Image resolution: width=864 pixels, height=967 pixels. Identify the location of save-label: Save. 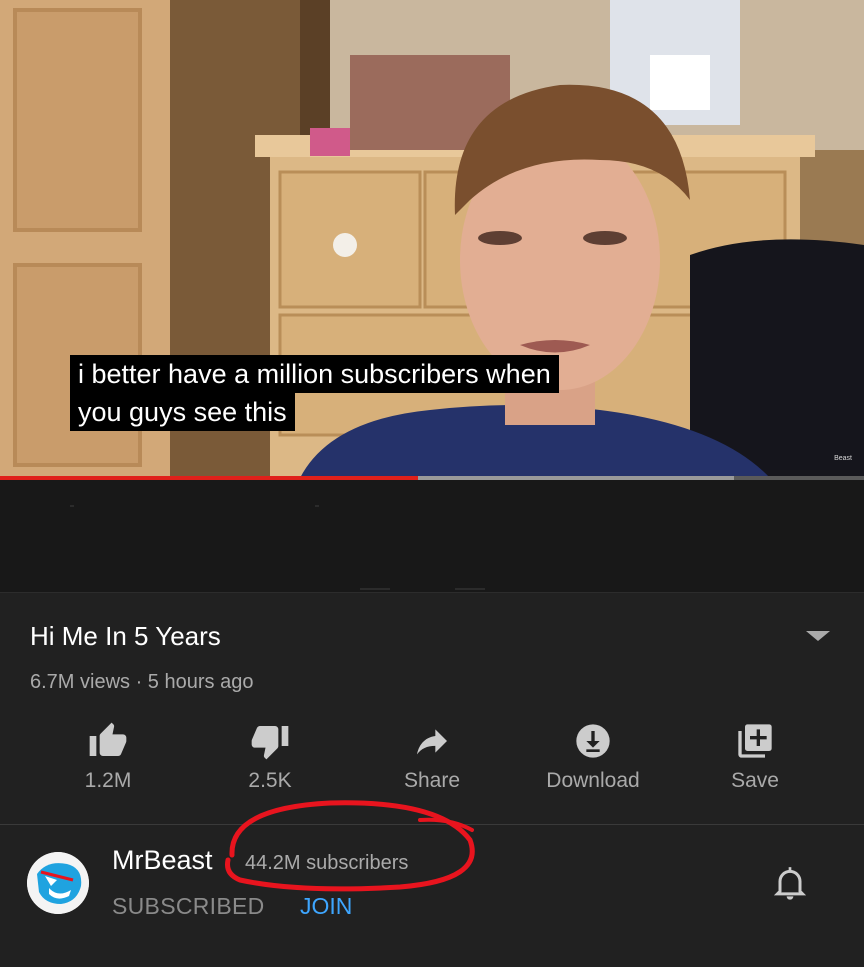
(755, 780).